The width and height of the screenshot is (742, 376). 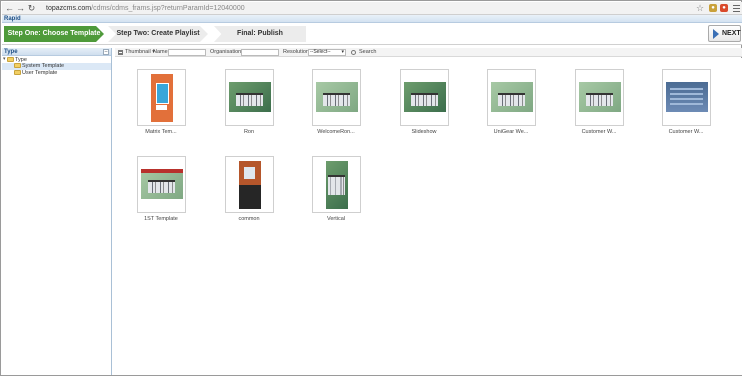 What do you see at coordinates (353, 52) in the screenshot?
I see `search-icon` at bounding box center [353, 52].